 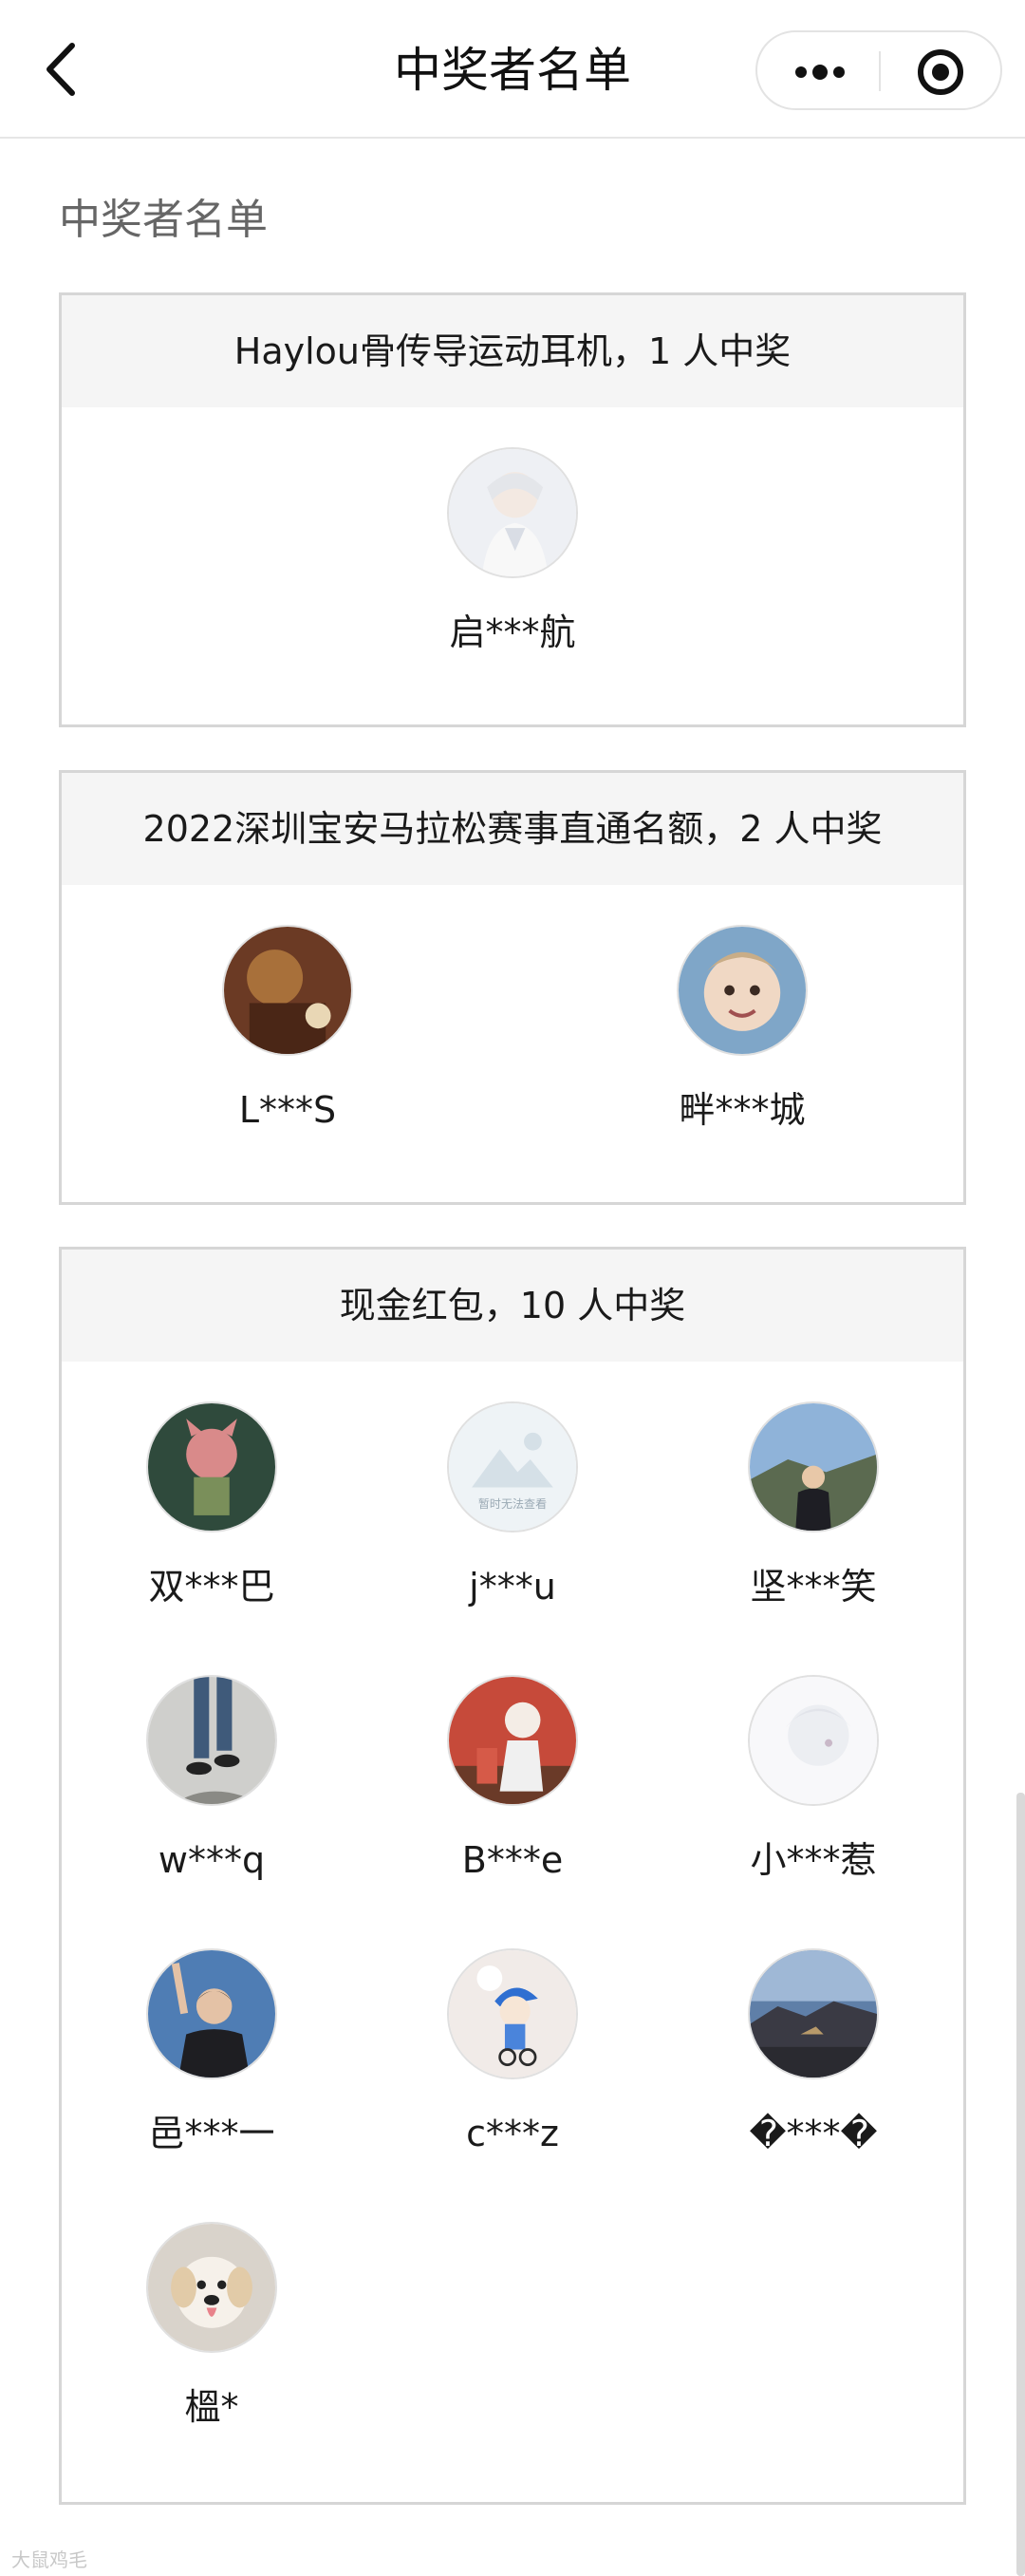 What do you see at coordinates (512, 1860) in the screenshot?
I see `winner-name: B***e` at bounding box center [512, 1860].